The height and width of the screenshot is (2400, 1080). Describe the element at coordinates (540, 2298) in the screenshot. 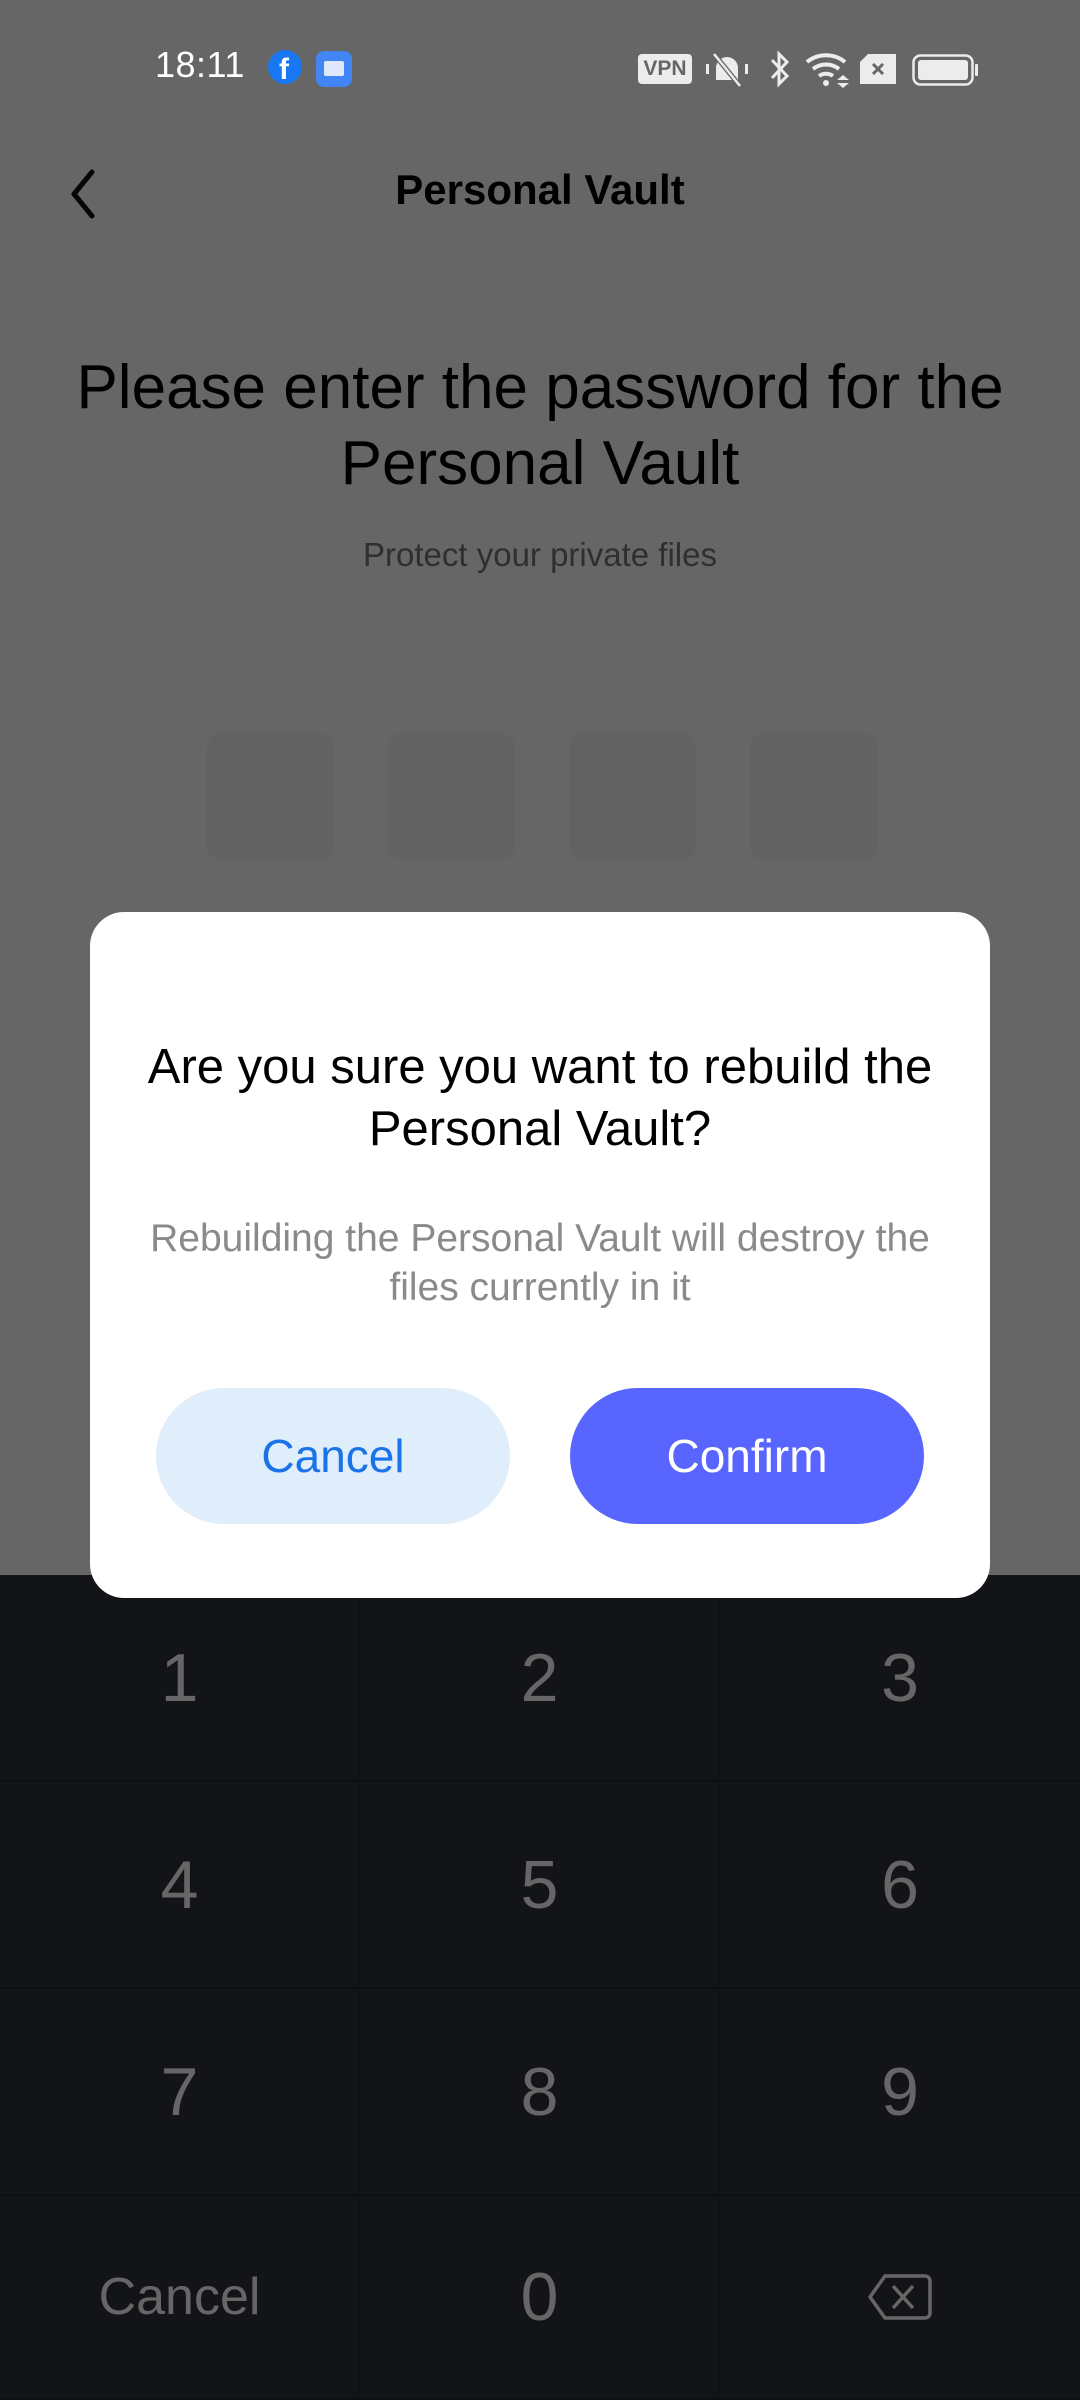

I see `key-0: 0` at that location.